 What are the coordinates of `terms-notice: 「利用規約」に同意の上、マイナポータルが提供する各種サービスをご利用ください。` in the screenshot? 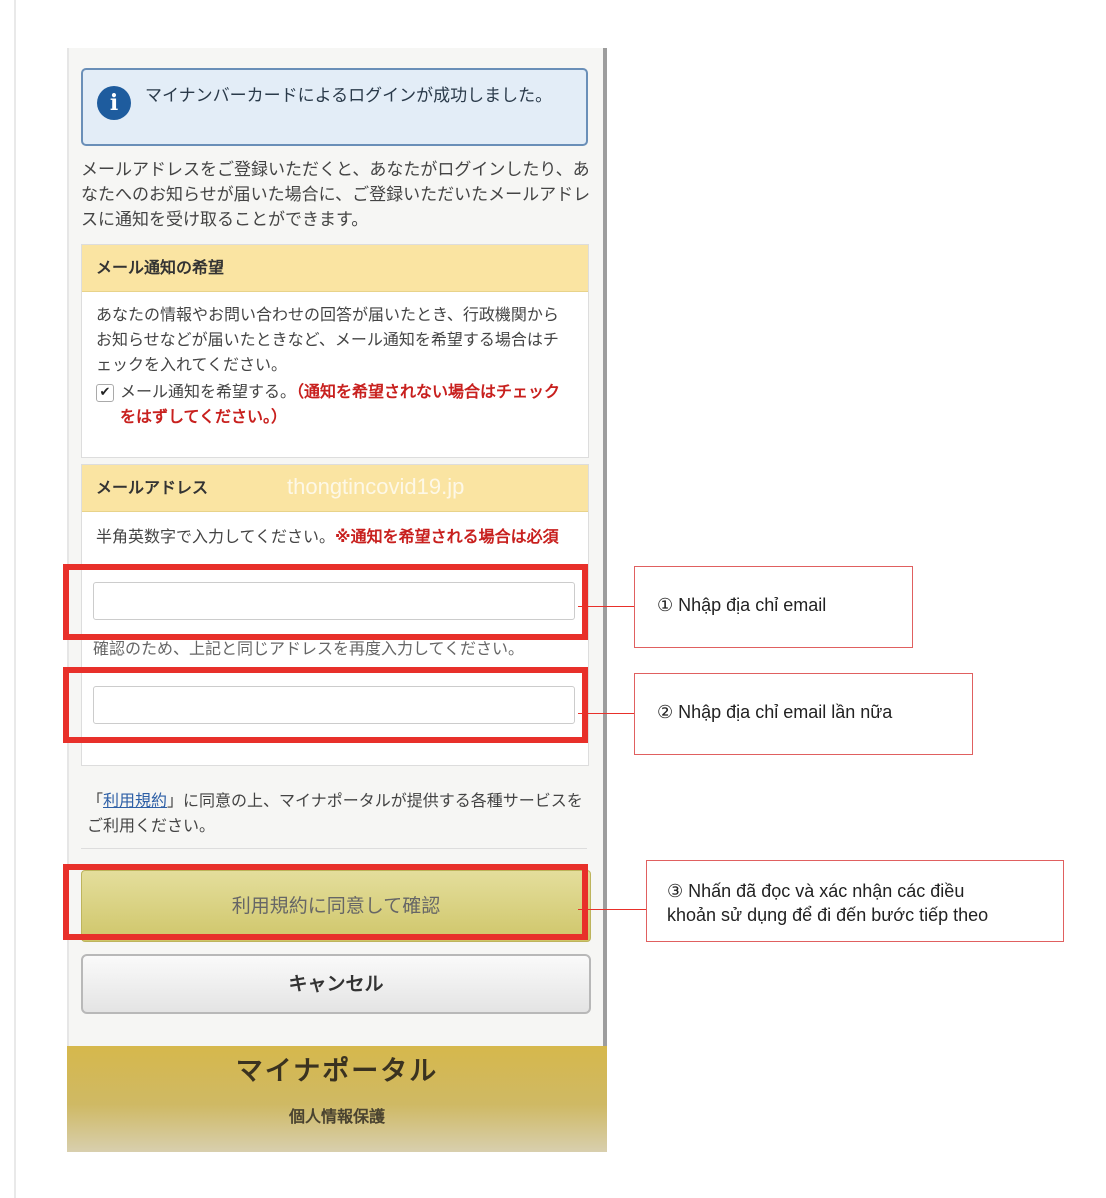 It's located at (337, 813).